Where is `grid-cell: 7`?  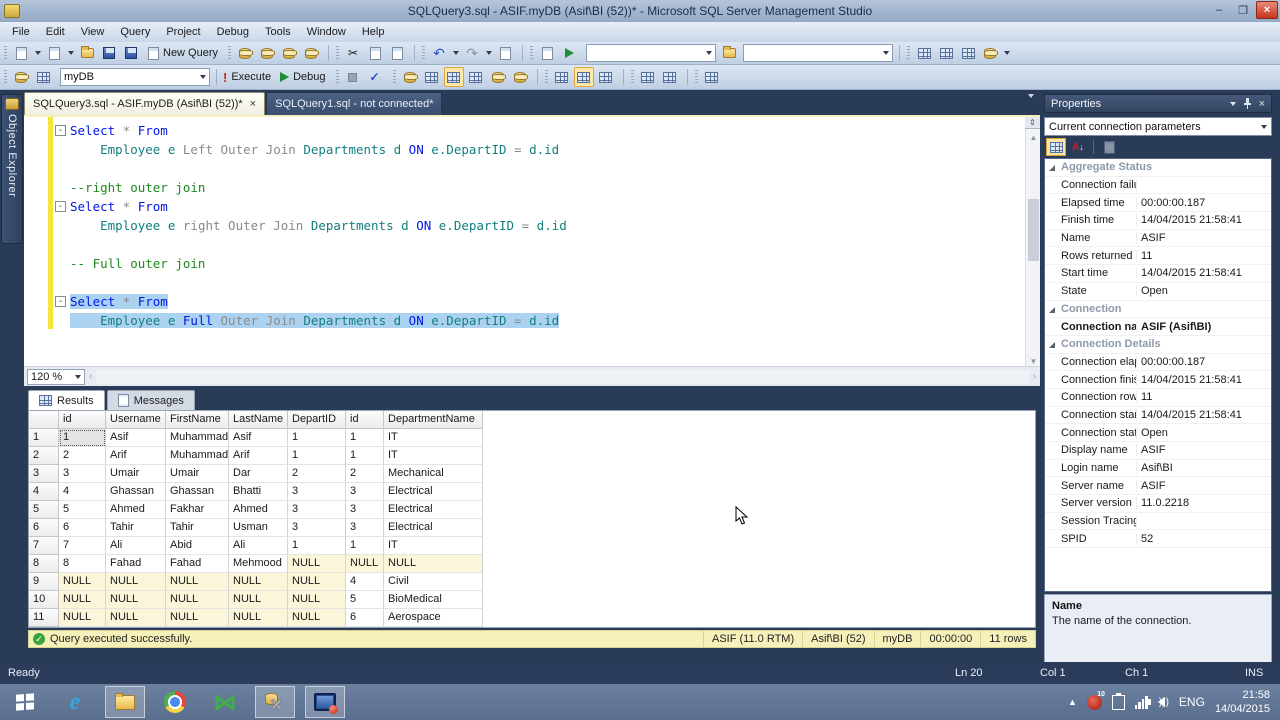 grid-cell: 7 is located at coordinates (82, 546).